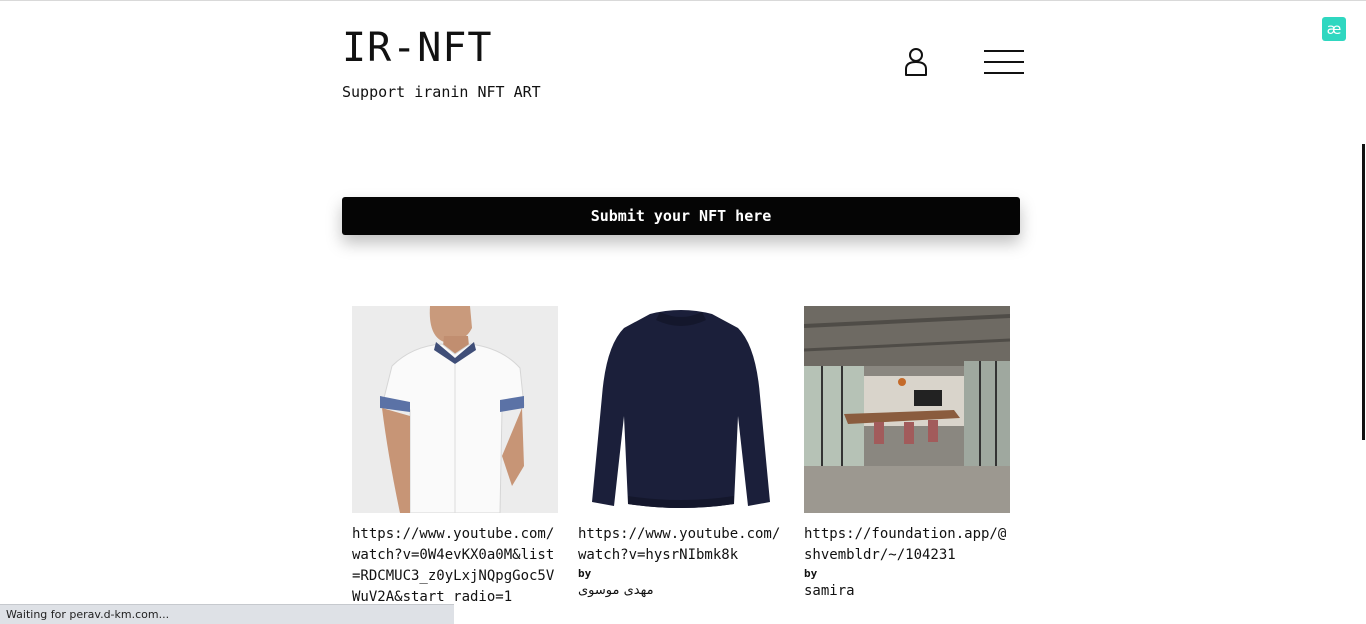  I want to click on author-name: مهدی موسوی, so click(683, 591).